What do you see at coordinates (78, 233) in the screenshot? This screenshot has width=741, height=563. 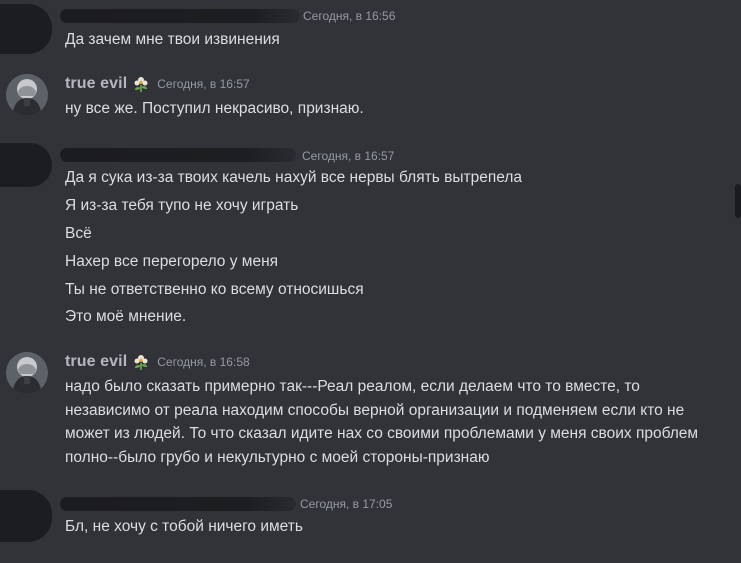 I see `message-text: Всё` at bounding box center [78, 233].